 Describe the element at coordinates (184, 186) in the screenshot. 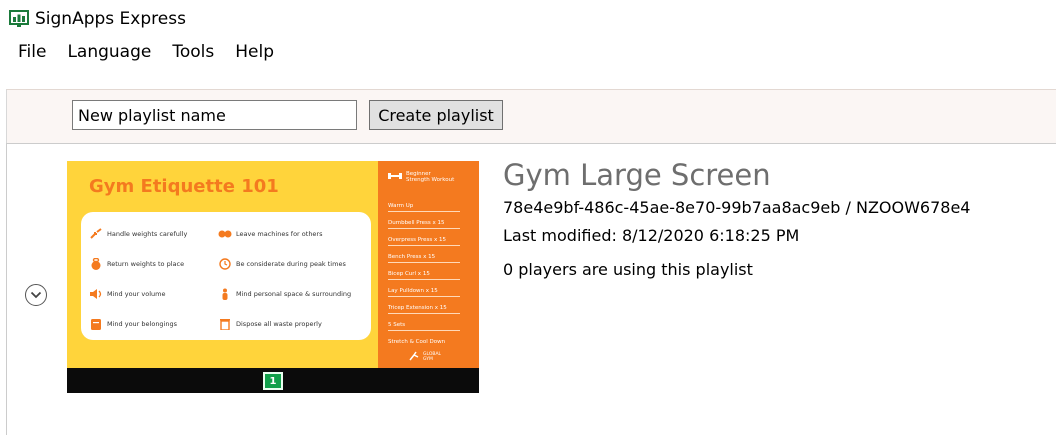

I see `thumbnail-title: Gym Etiquette 101` at that location.